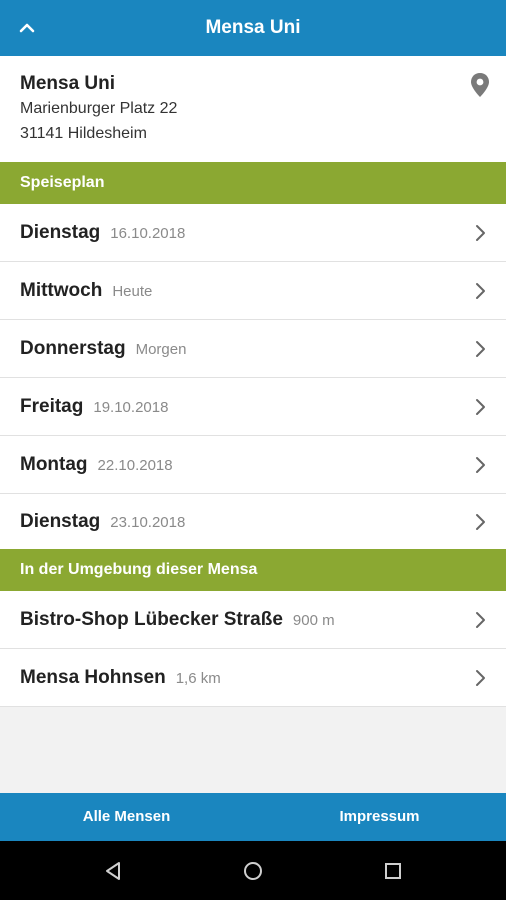 The width and height of the screenshot is (506, 900). I want to click on day-date: Heute, so click(132, 291).